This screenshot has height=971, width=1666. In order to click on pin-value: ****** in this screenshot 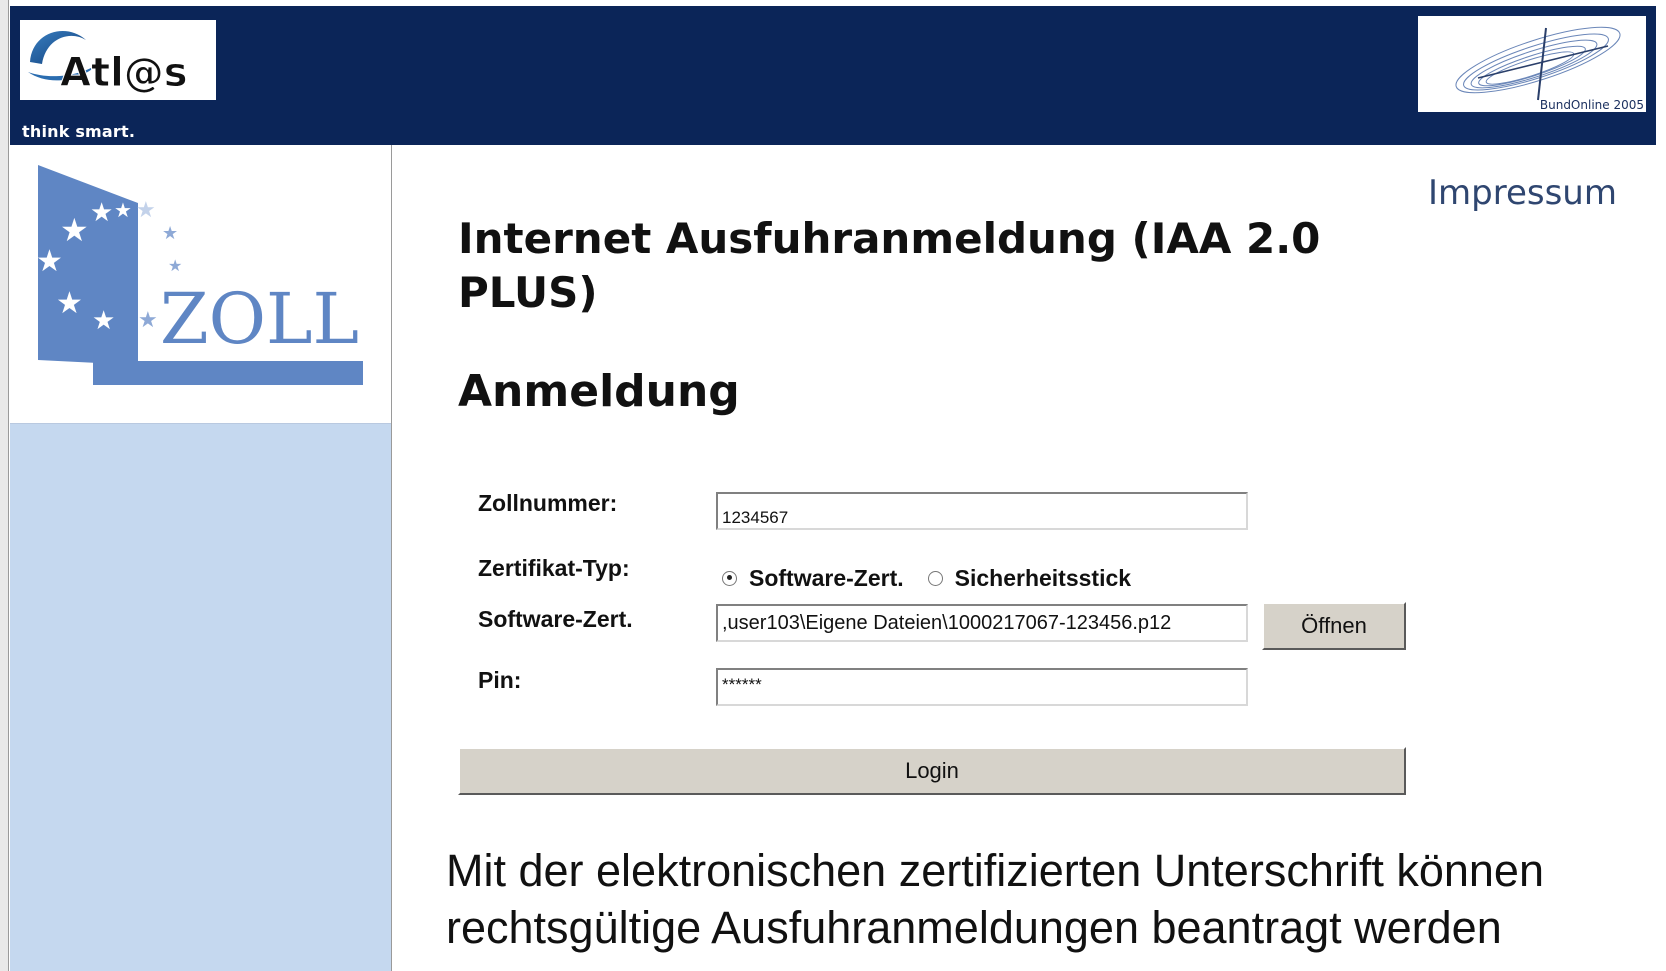, I will do `click(742, 684)`.